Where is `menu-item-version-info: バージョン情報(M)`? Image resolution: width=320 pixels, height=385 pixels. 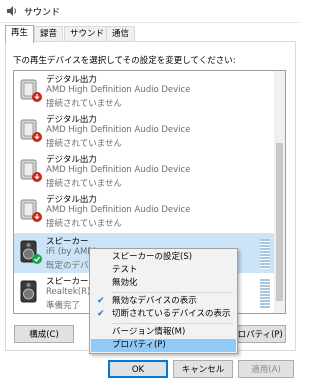 menu-item-version-info: バージョン情報(M) is located at coordinates (163, 332).